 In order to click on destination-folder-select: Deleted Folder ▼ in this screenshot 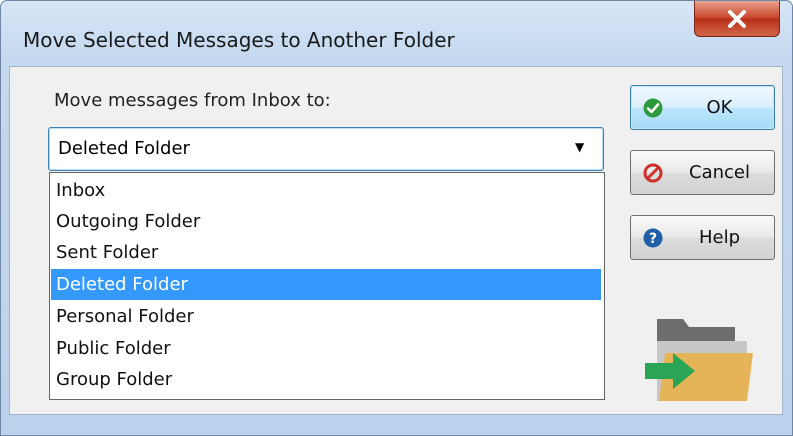, I will do `click(326, 149)`.